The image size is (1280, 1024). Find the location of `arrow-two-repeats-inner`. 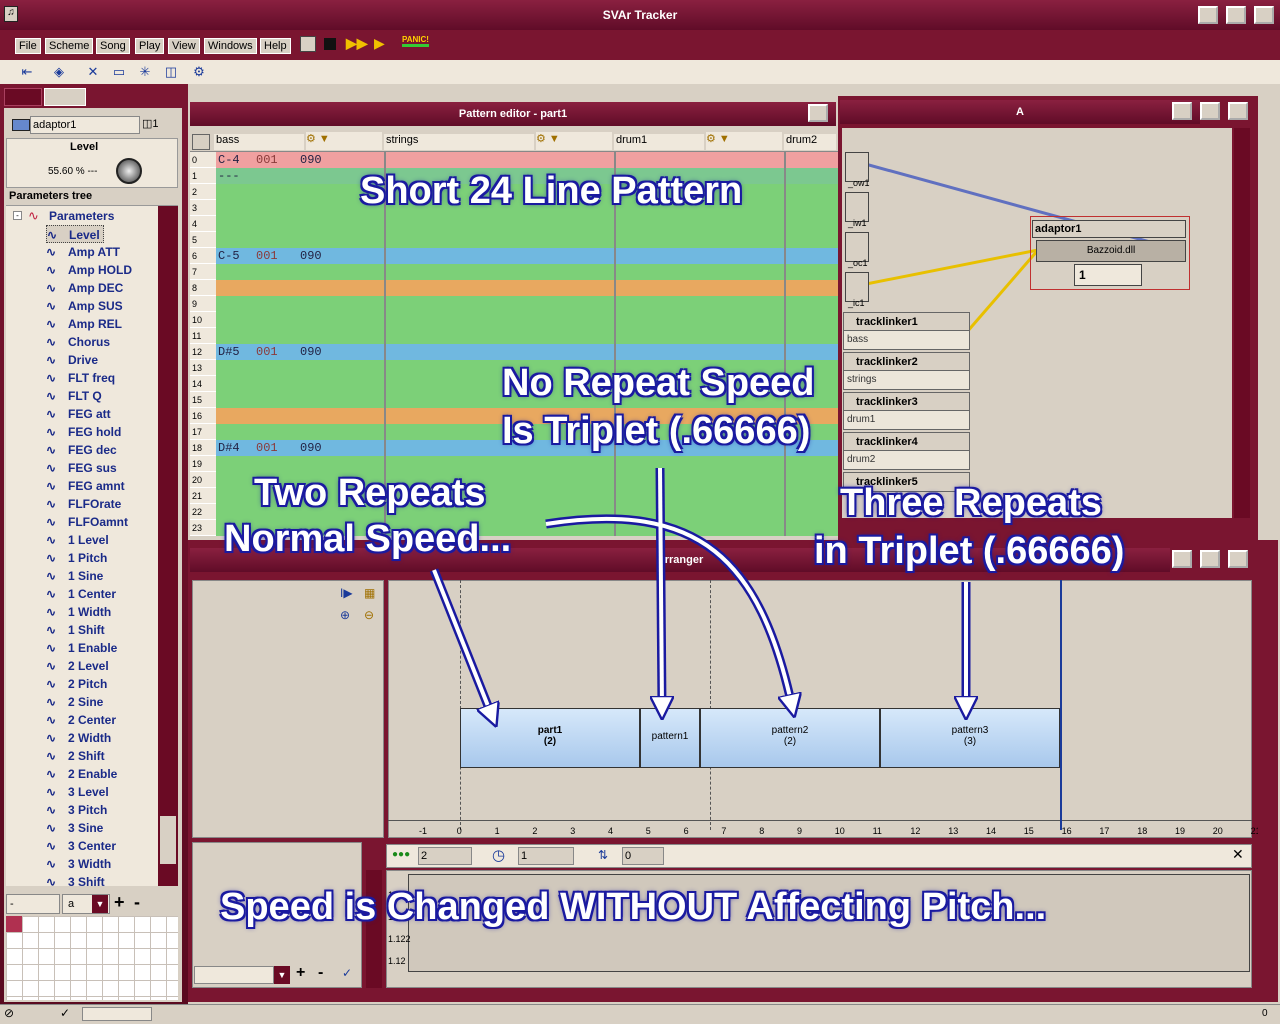

arrow-two-repeats-inner is located at coordinates (462, 642).